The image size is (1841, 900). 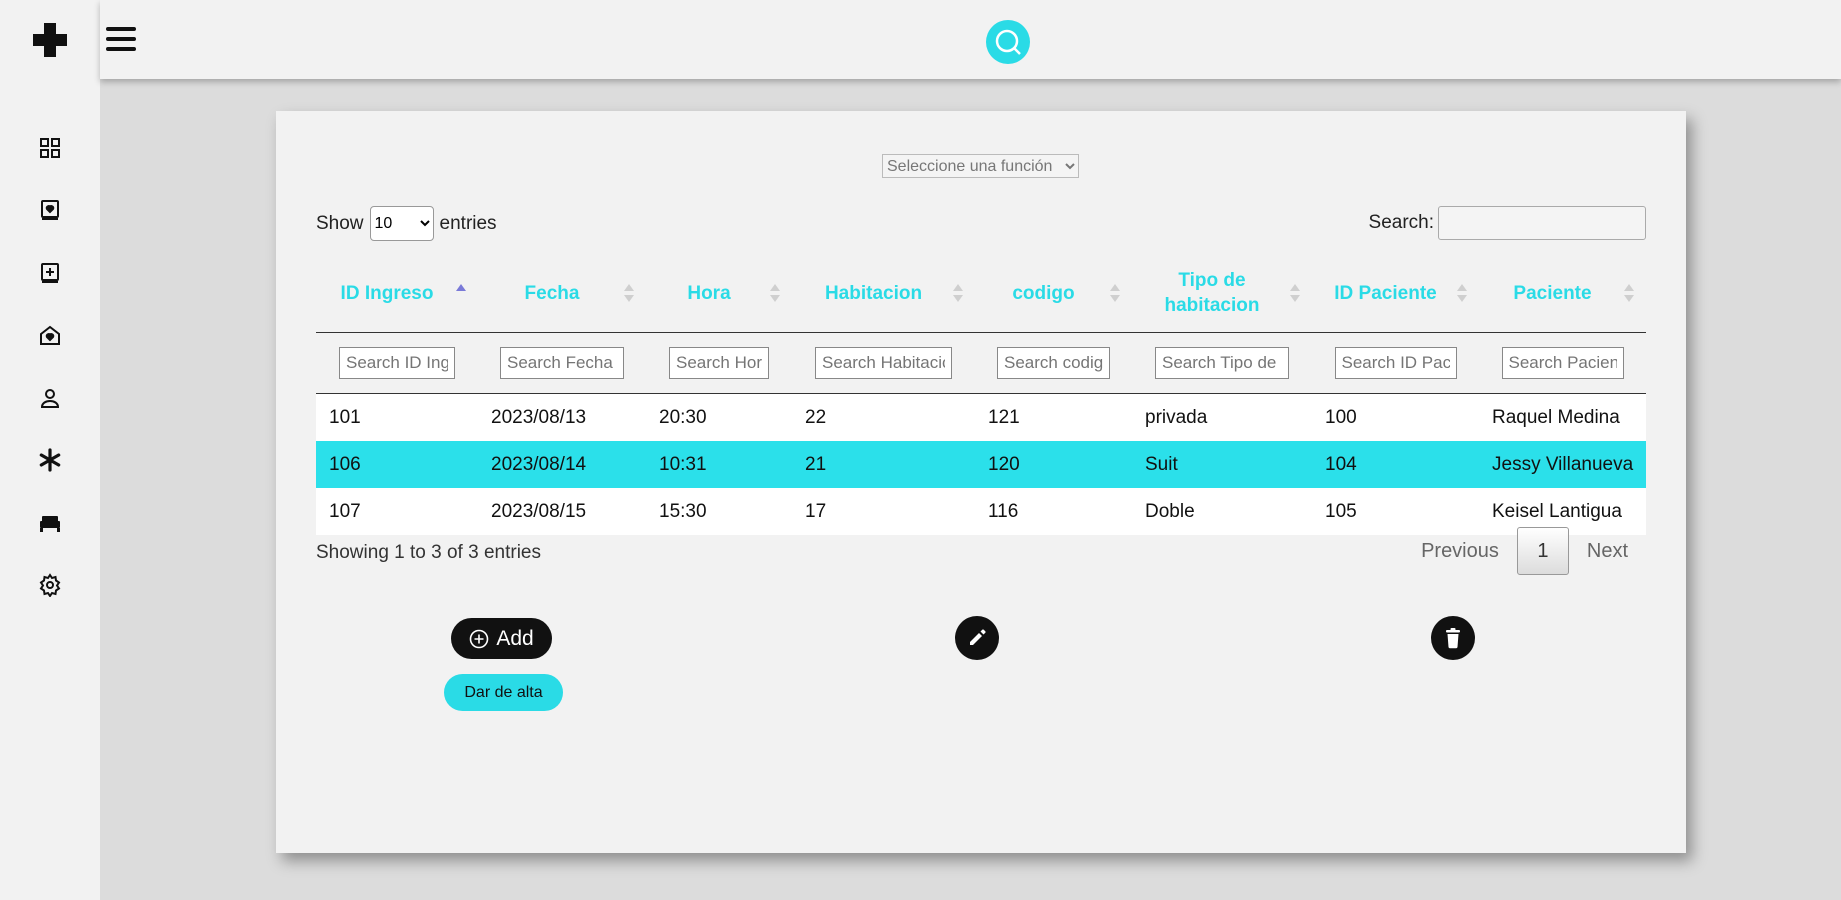 I want to click on filter-hora-input, so click(x=719, y=363).